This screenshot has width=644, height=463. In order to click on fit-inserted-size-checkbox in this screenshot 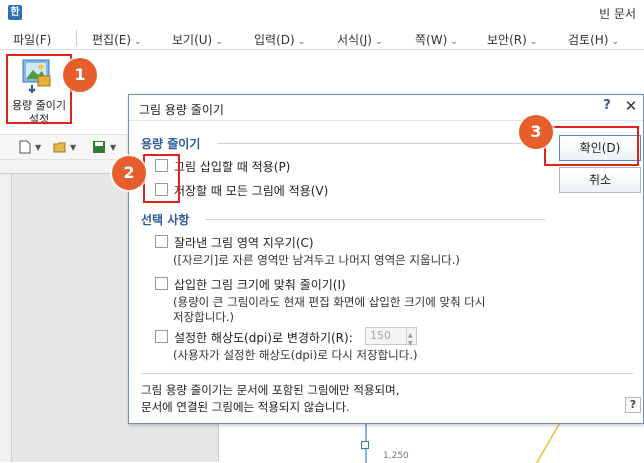, I will do `click(161, 283)`.